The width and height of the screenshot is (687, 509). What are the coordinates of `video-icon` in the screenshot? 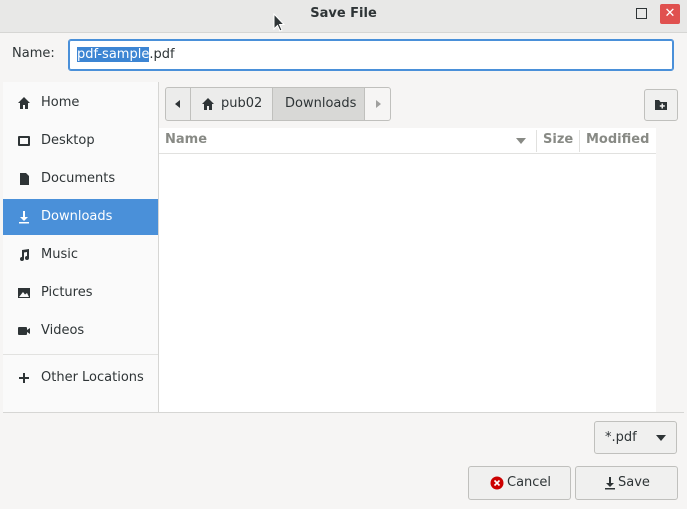 It's located at (24, 331).